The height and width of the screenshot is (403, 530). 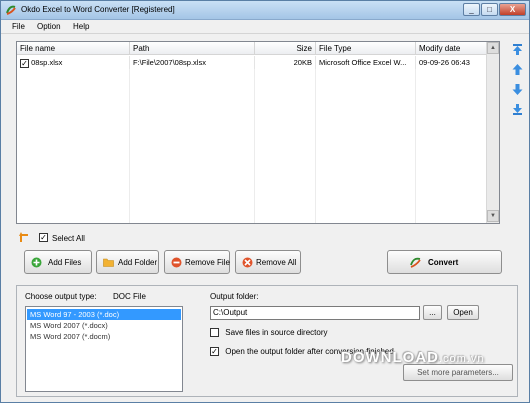 What do you see at coordinates (517, 89) in the screenshot?
I see `move-down-icon` at bounding box center [517, 89].